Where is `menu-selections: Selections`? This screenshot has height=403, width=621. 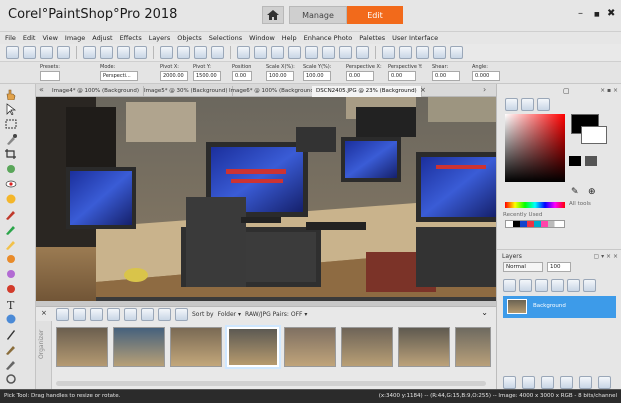 menu-selections: Selections is located at coordinates (225, 38).